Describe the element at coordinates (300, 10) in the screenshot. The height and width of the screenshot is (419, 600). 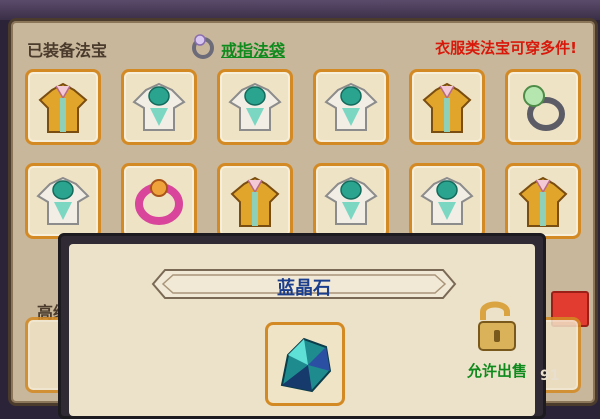
I see `top-bar` at that location.